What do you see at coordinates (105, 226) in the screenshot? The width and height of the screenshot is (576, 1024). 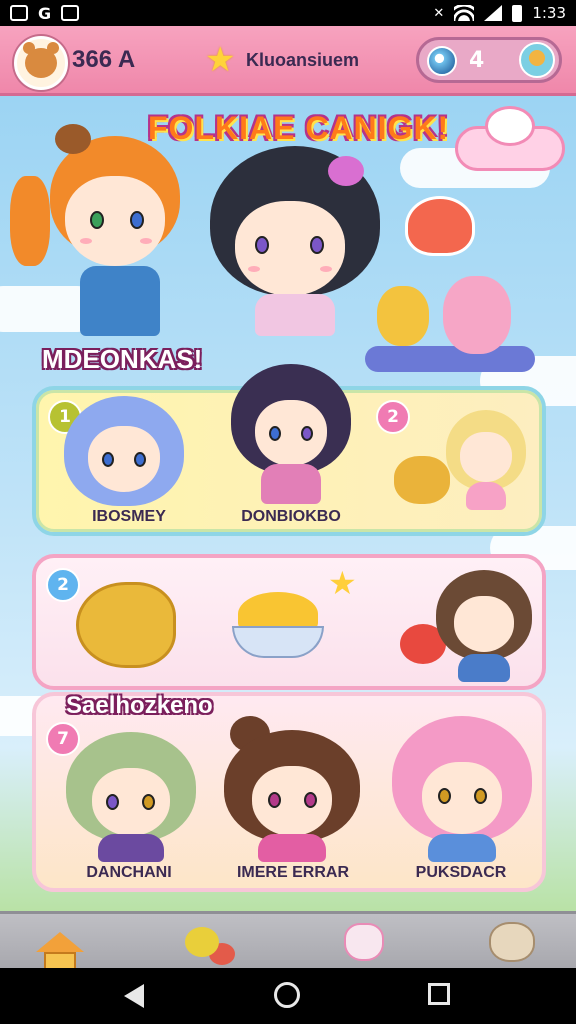 I see `chibi-orange-hair` at bounding box center [105, 226].